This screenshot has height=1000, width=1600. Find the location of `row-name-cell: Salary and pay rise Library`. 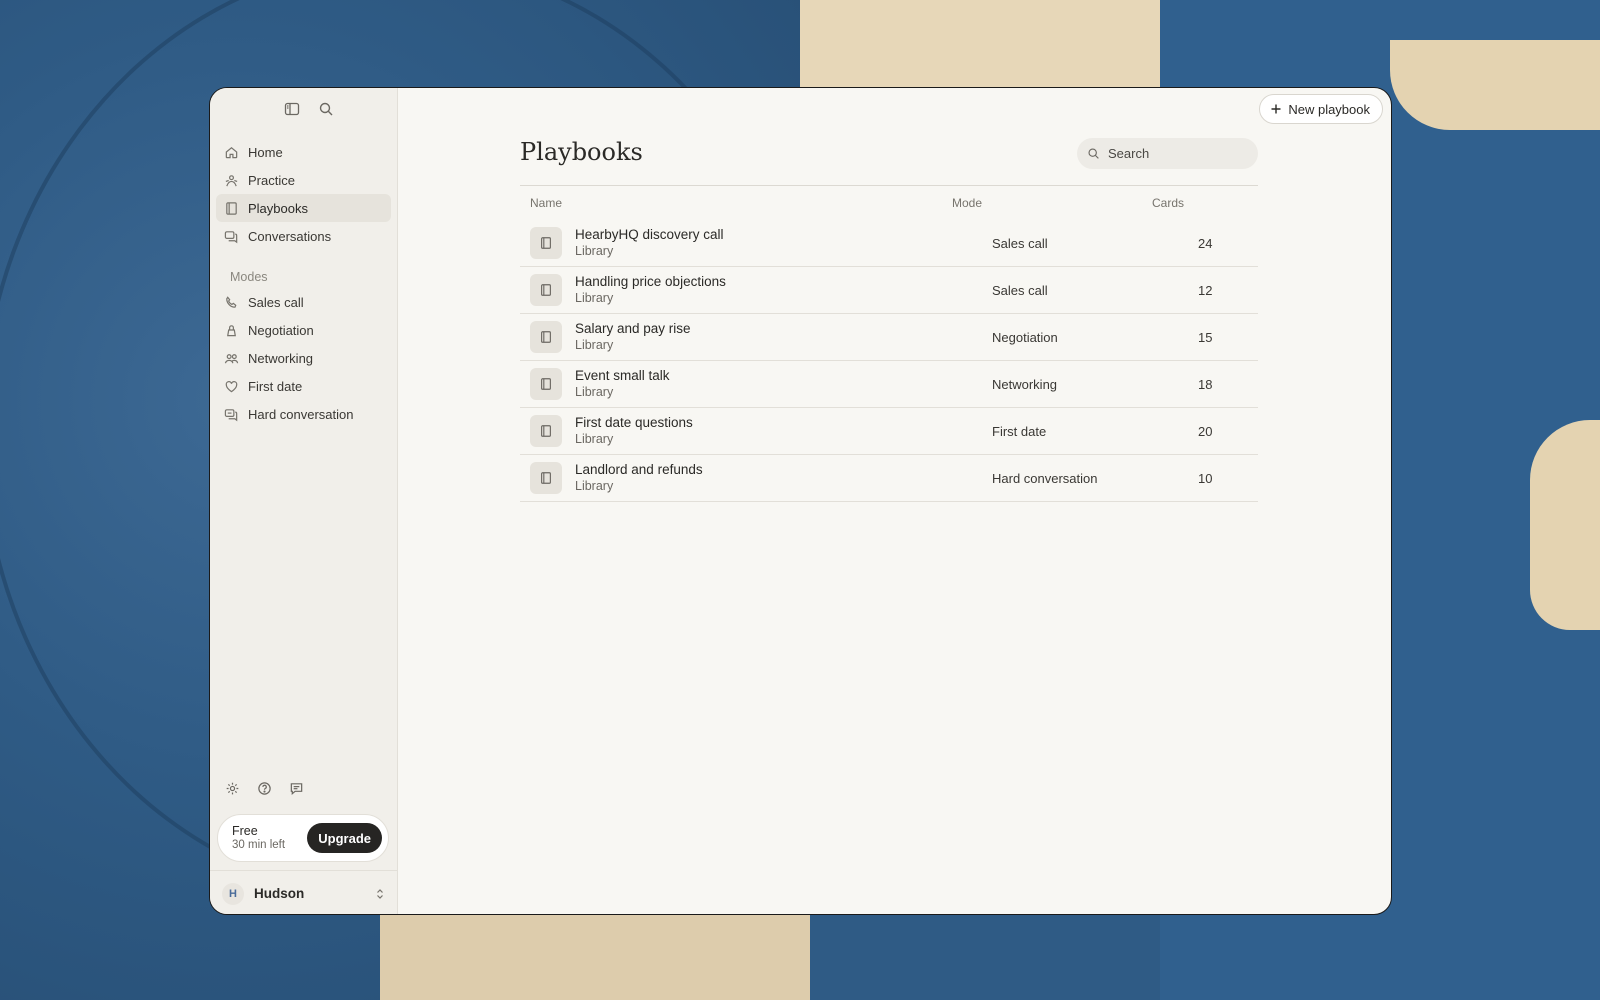

row-name-cell: Salary and pay rise Library is located at coordinates (736, 337).